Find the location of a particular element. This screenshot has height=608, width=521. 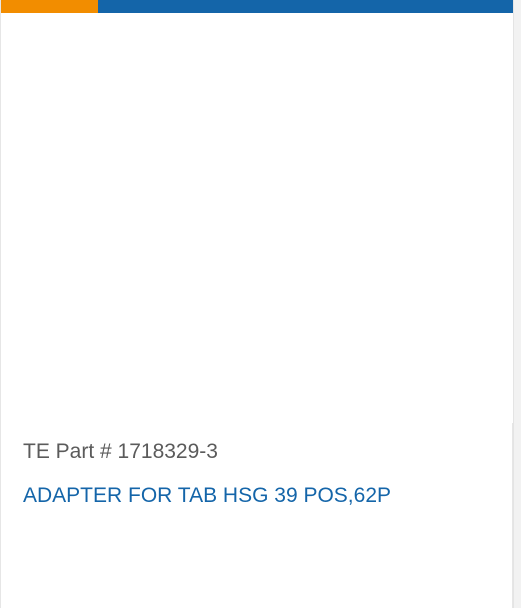

accent-bar-orange-segment is located at coordinates (49, 6).